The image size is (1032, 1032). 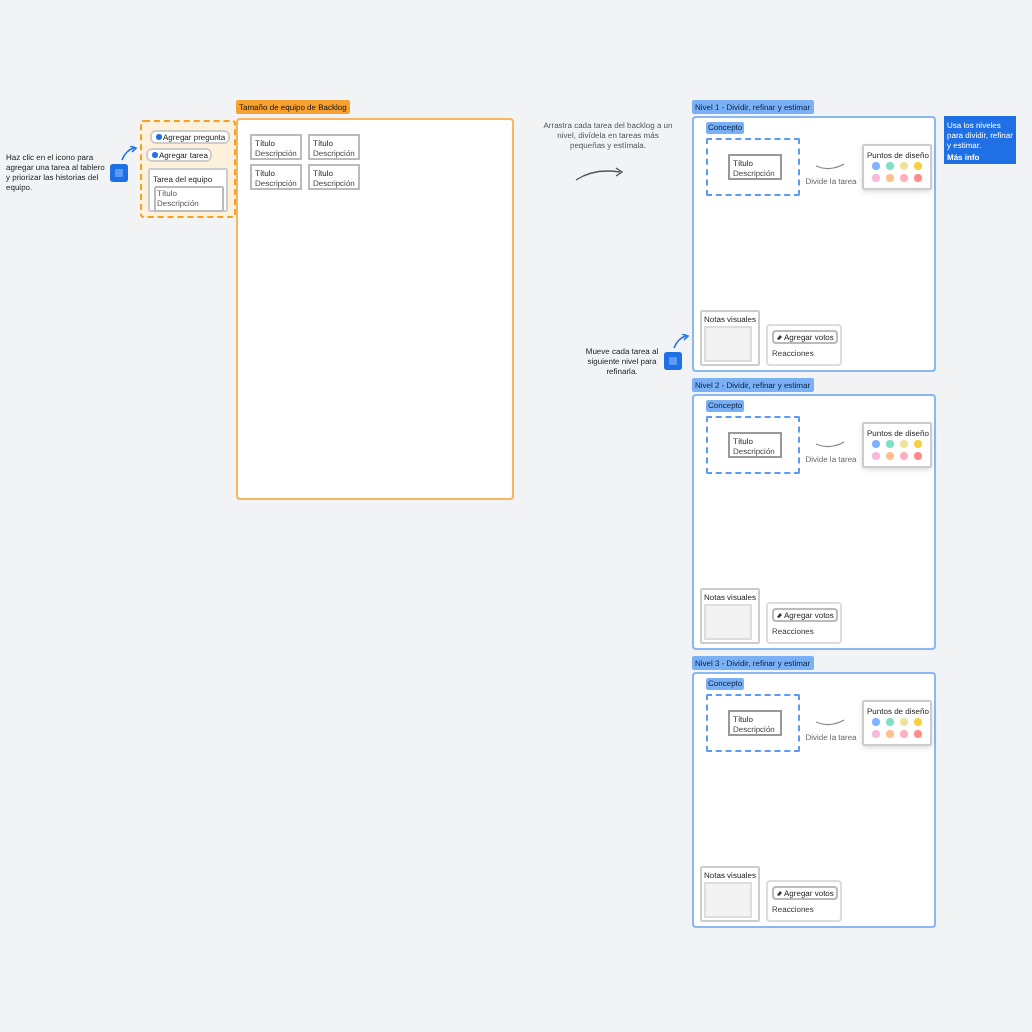 I want to click on curved-arrow-icon, so click(x=599, y=174).